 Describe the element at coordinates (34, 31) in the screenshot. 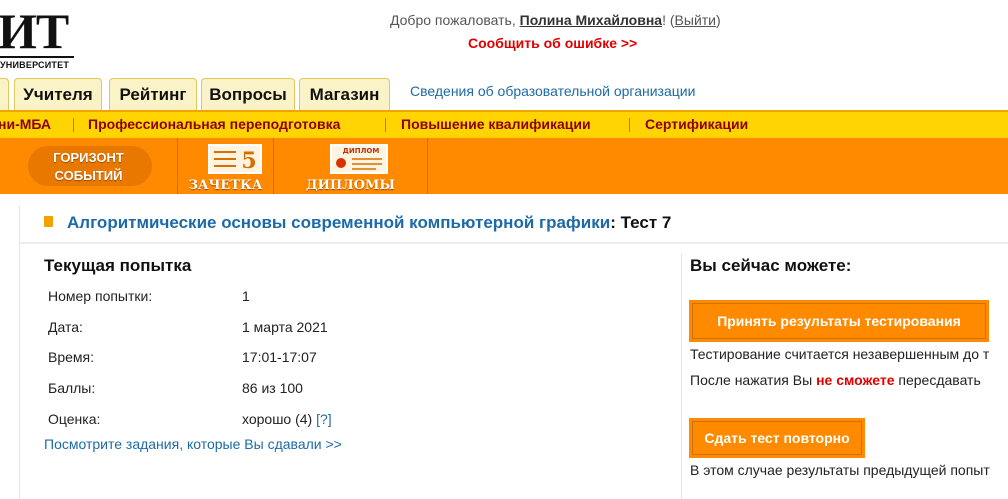

I see `logo: ИТ` at that location.